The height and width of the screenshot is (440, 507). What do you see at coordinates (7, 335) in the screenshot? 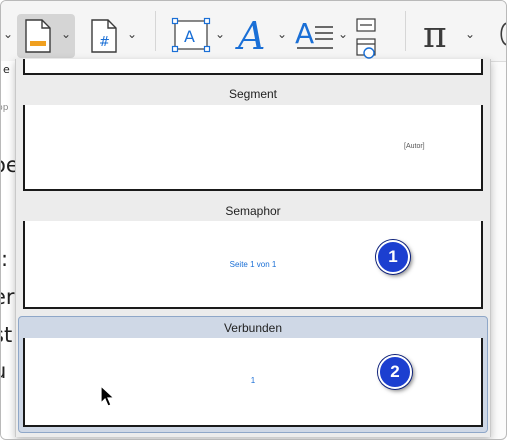
I see `document-text: st` at bounding box center [7, 335].